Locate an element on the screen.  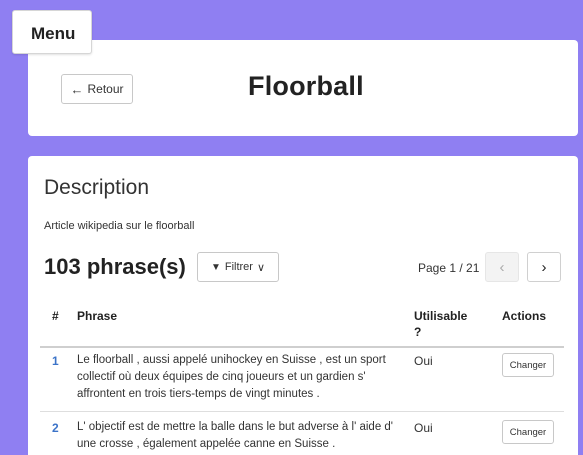
back-button-label: Retour is located at coordinates (105, 89).